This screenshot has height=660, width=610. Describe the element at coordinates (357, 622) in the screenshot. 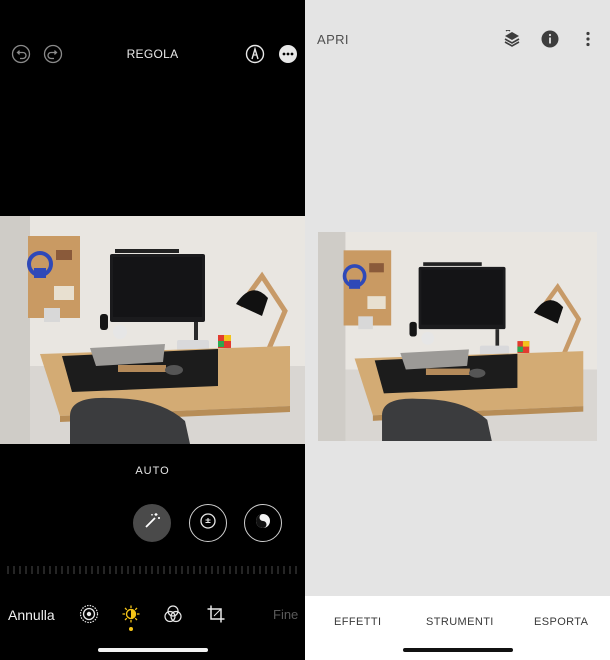

I see `tab-effetti: EFFETTI` at that location.